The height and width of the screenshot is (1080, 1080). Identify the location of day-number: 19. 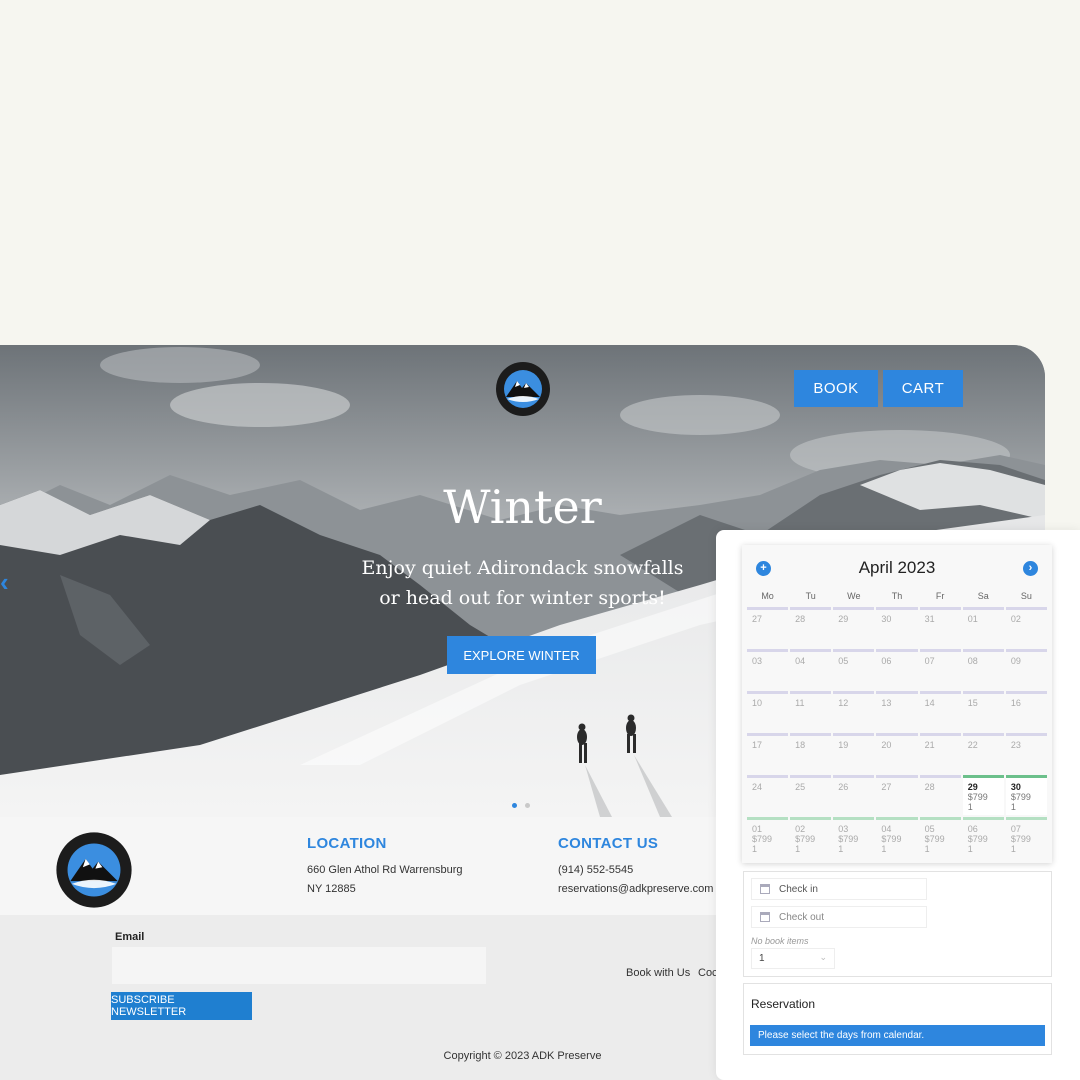
(843, 745).